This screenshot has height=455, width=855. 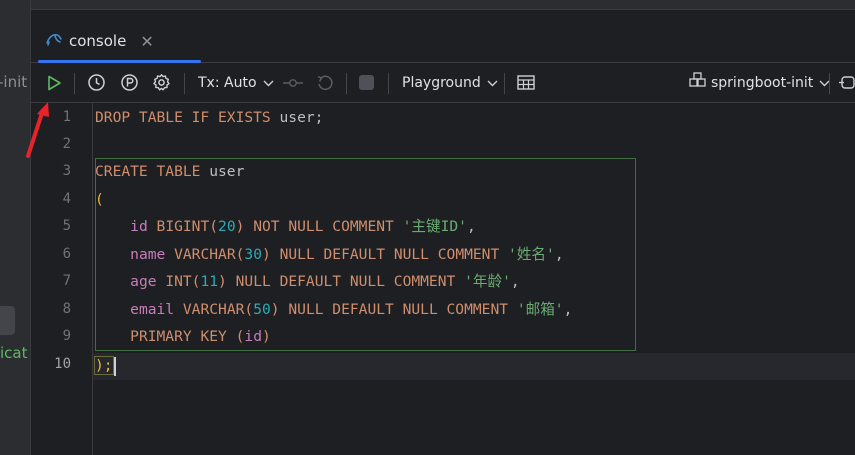 I want to click on tx-mode-label: Tx: Auto, so click(x=227, y=82).